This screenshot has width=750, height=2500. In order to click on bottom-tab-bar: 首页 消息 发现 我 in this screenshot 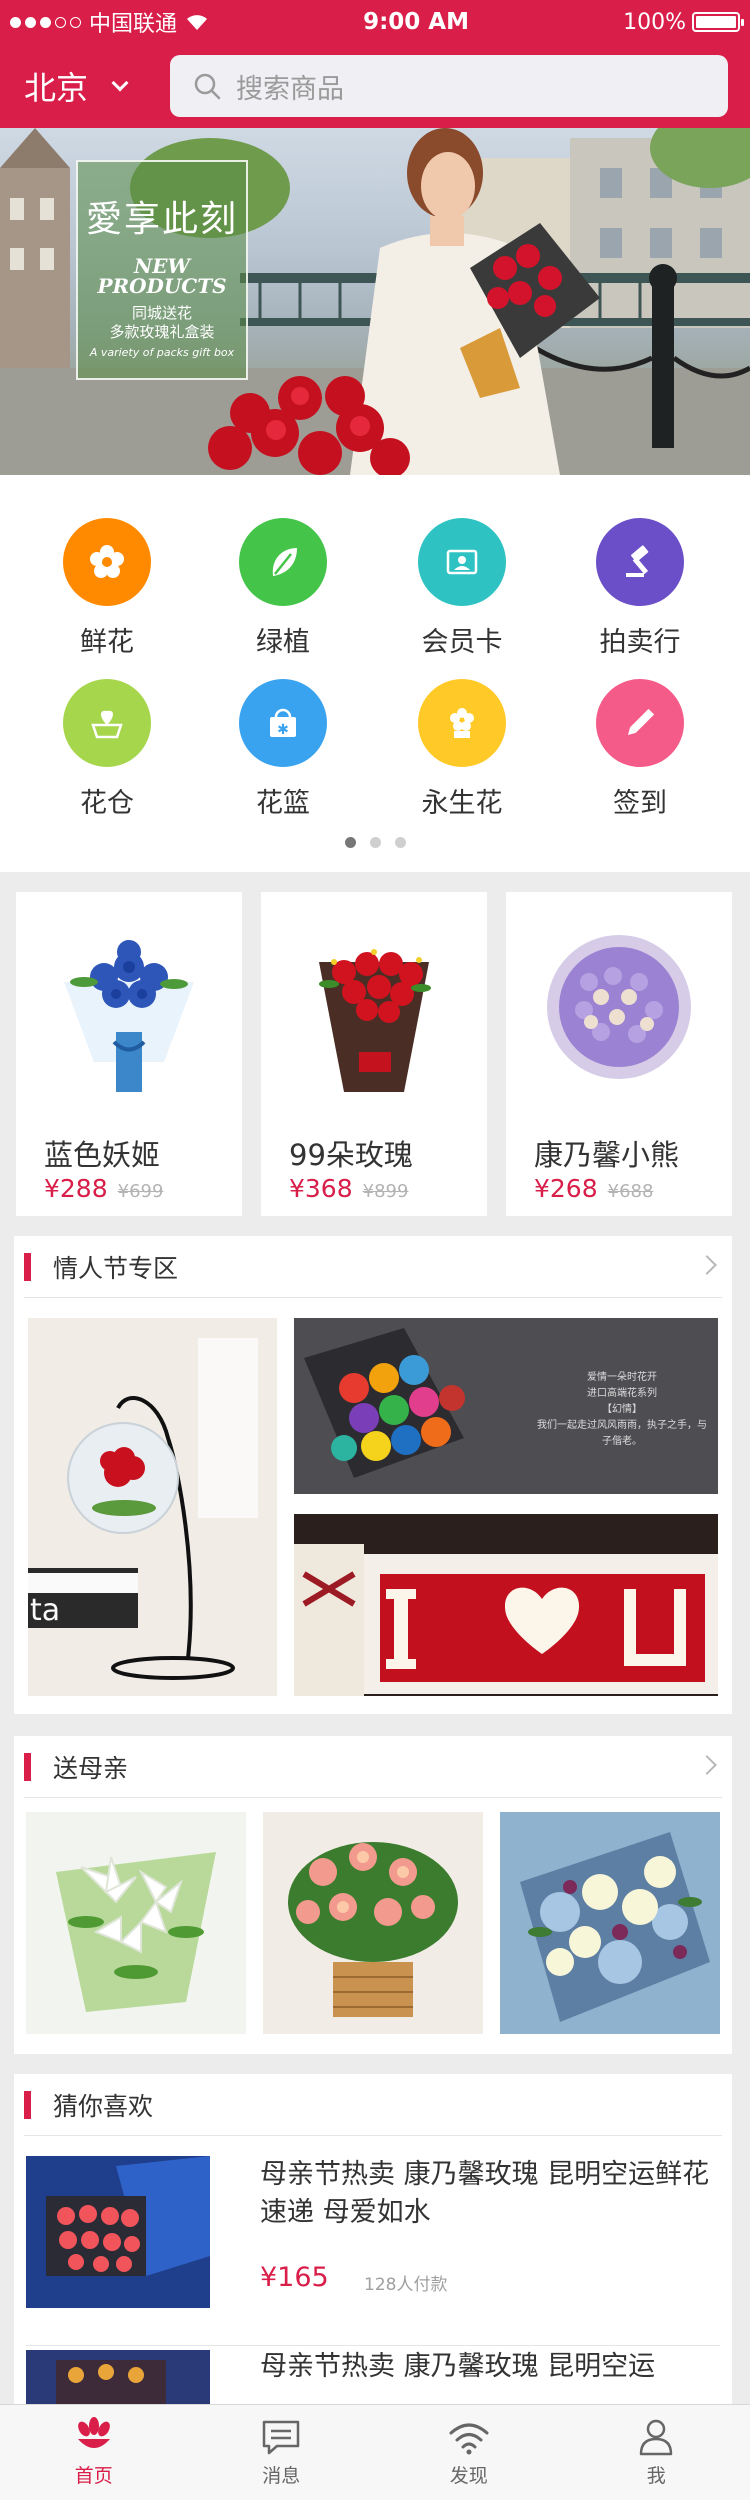, I will do `click(375, 2452)`.